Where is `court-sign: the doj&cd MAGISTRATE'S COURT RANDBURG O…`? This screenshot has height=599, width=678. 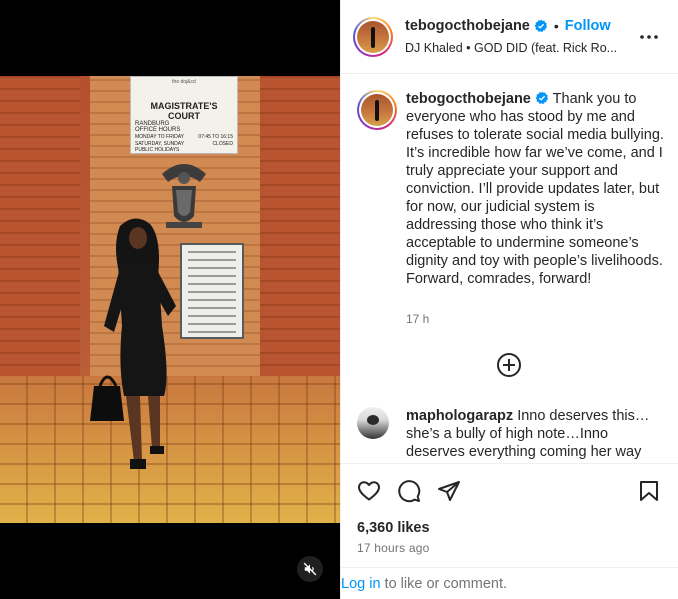
court-sign: the doj&cd MAGISTRATE'S COURT RANDBURG O… is located at coordinates (184, 115).